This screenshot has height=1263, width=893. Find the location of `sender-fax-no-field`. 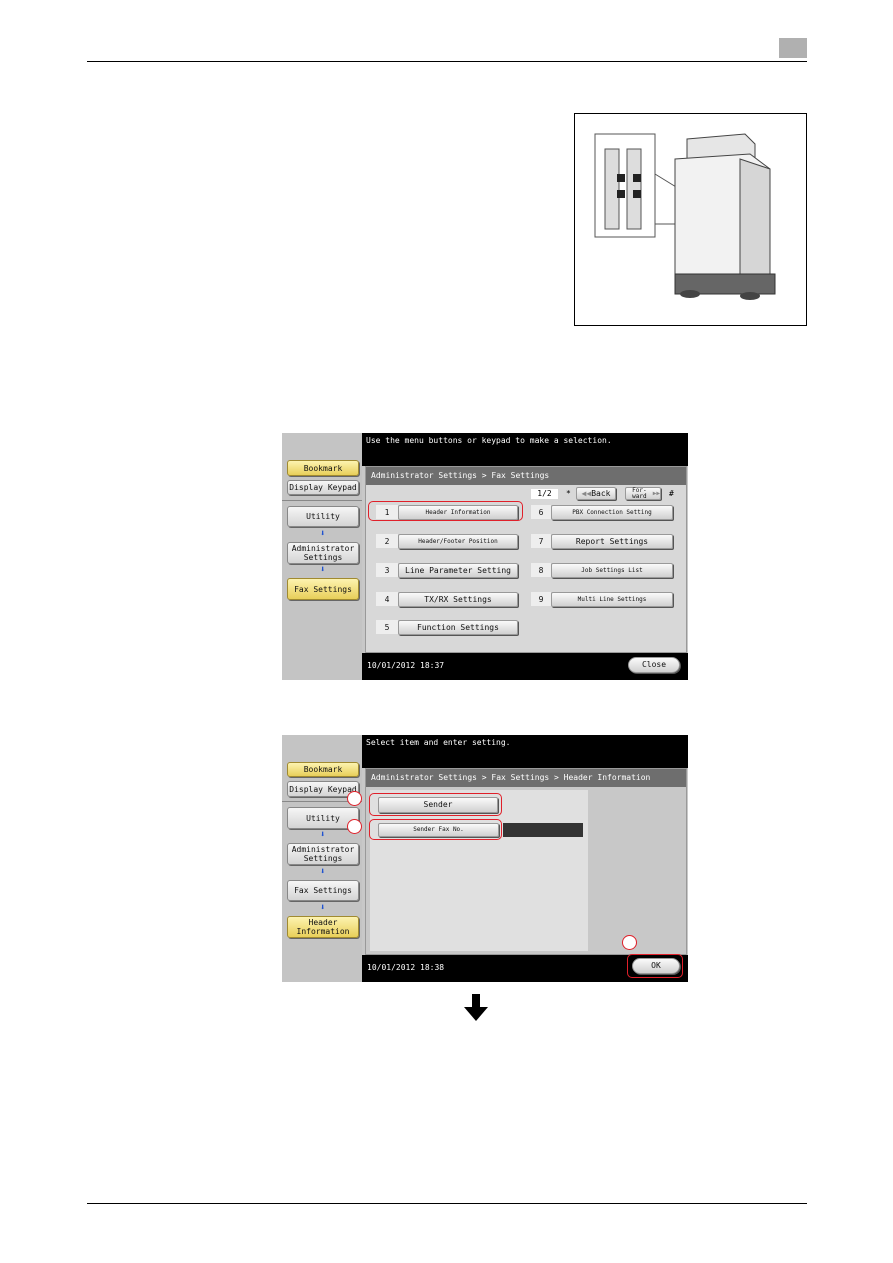

sender-fax-no-field is located at coordinates (543, 830).